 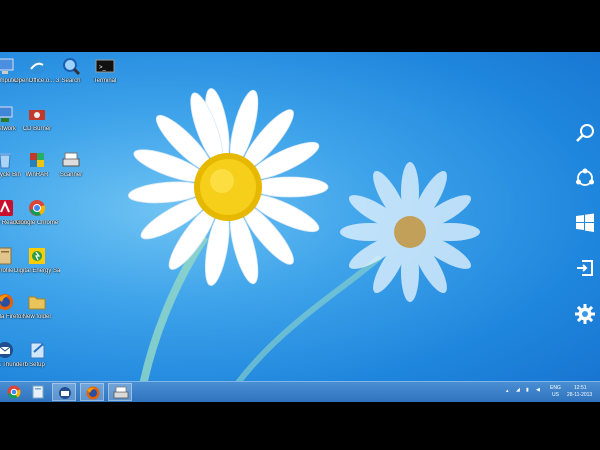 I want to click on system-tray: ▴ ◢ ▮ ◀ ENG US 12:51 28-11-2013, so click(x=551, y=392).